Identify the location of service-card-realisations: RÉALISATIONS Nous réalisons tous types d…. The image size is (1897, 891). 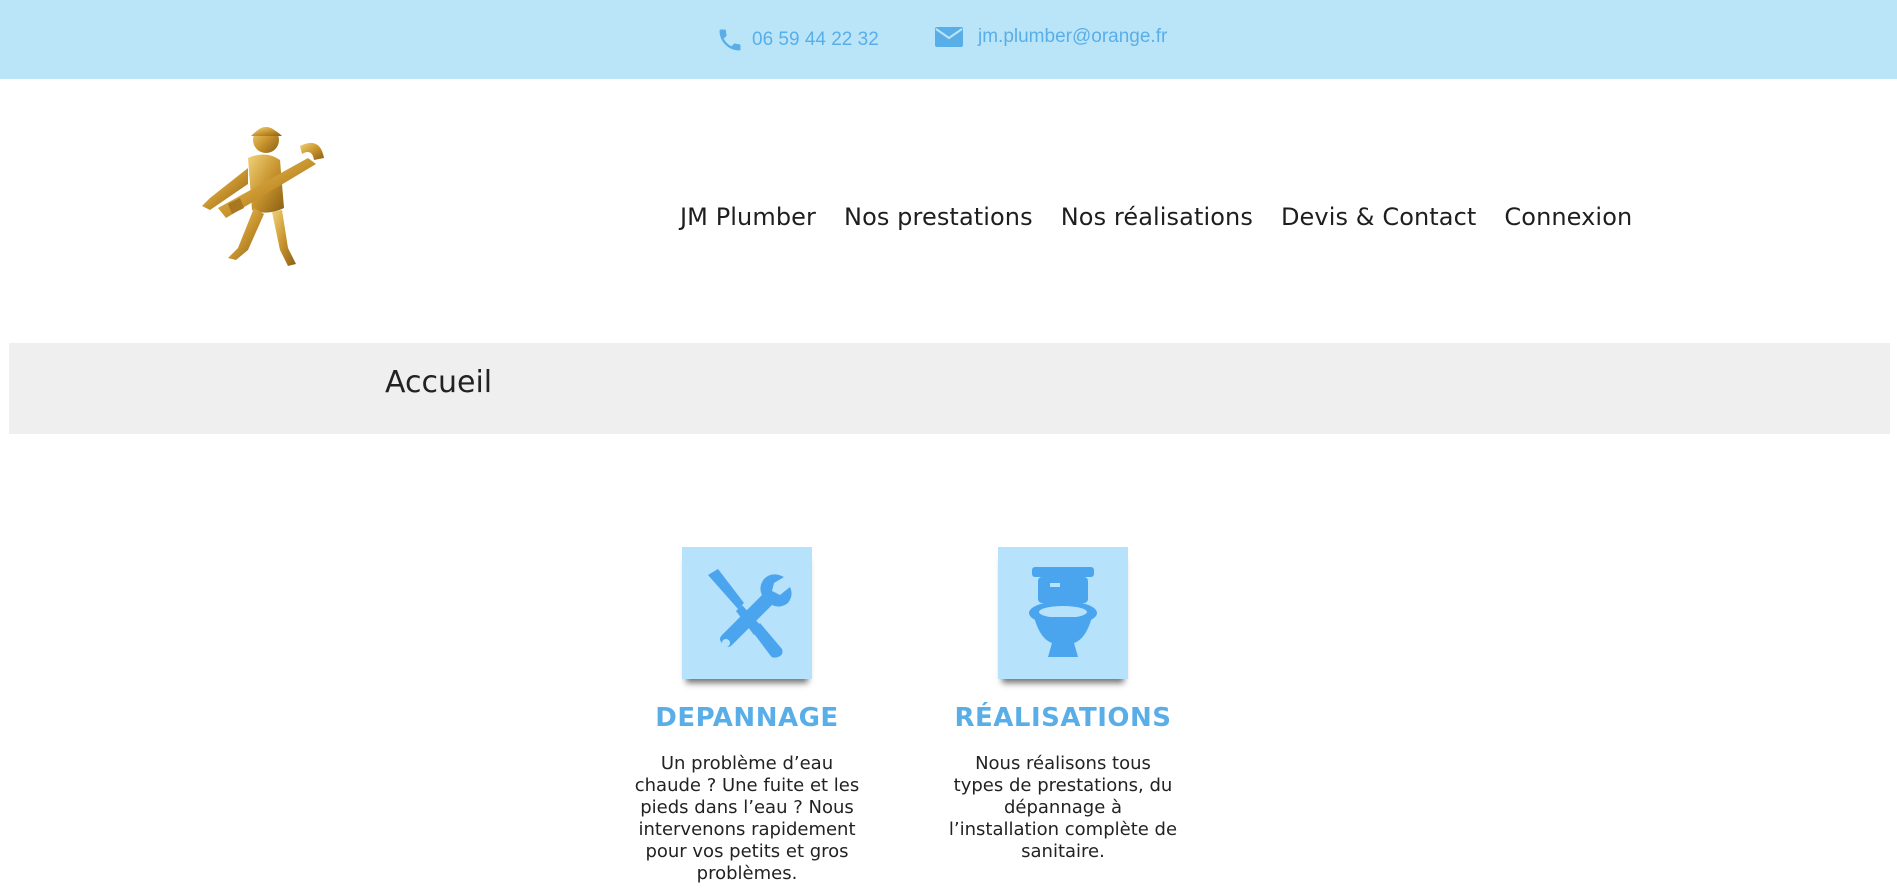
(1063, 705).